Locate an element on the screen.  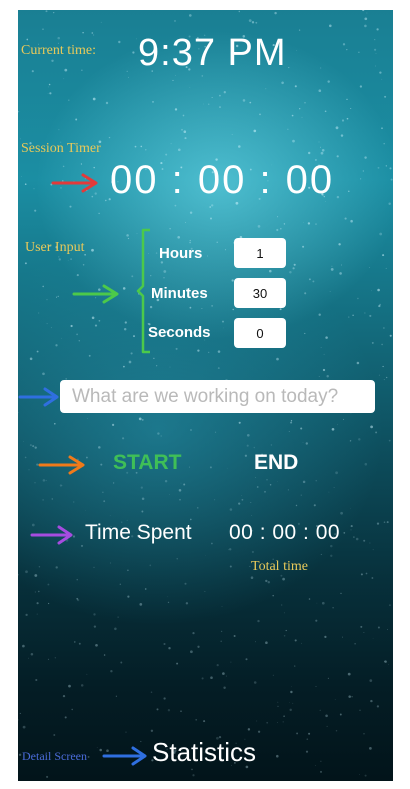
seconds-label: Seconds is located at coordinates (179, 332).